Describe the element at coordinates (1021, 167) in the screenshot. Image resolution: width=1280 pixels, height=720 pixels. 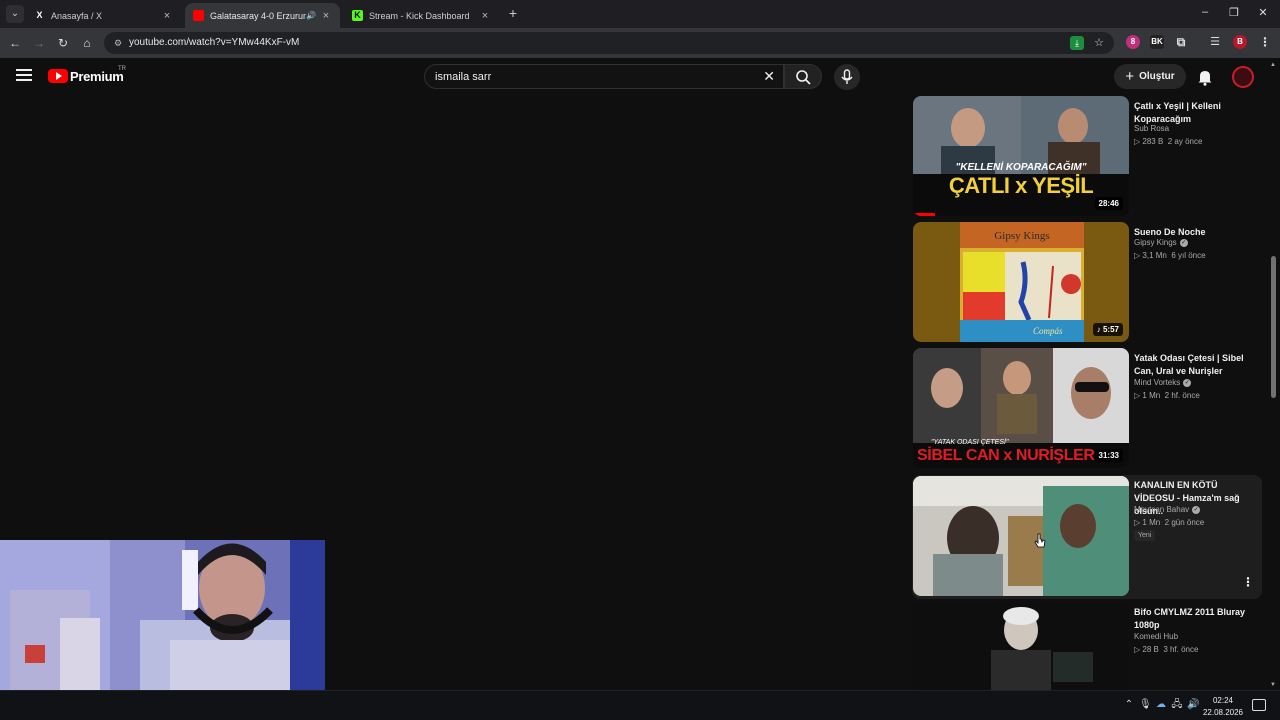
I see `thumbnail-caption: "KELLENİ KOPARACAĞIM"` at that location.